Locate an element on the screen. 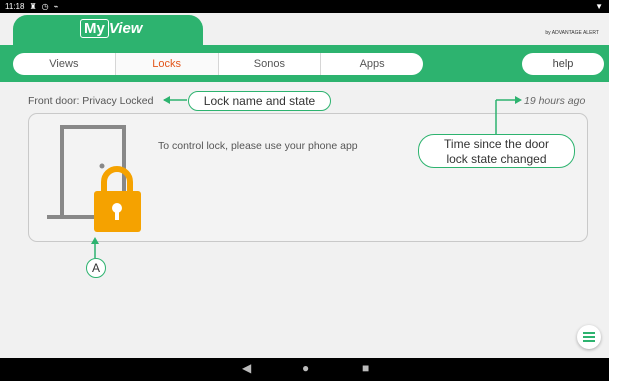 The image size is (618, 381). recents-icon: ■ is located at coordinates (365, 368).